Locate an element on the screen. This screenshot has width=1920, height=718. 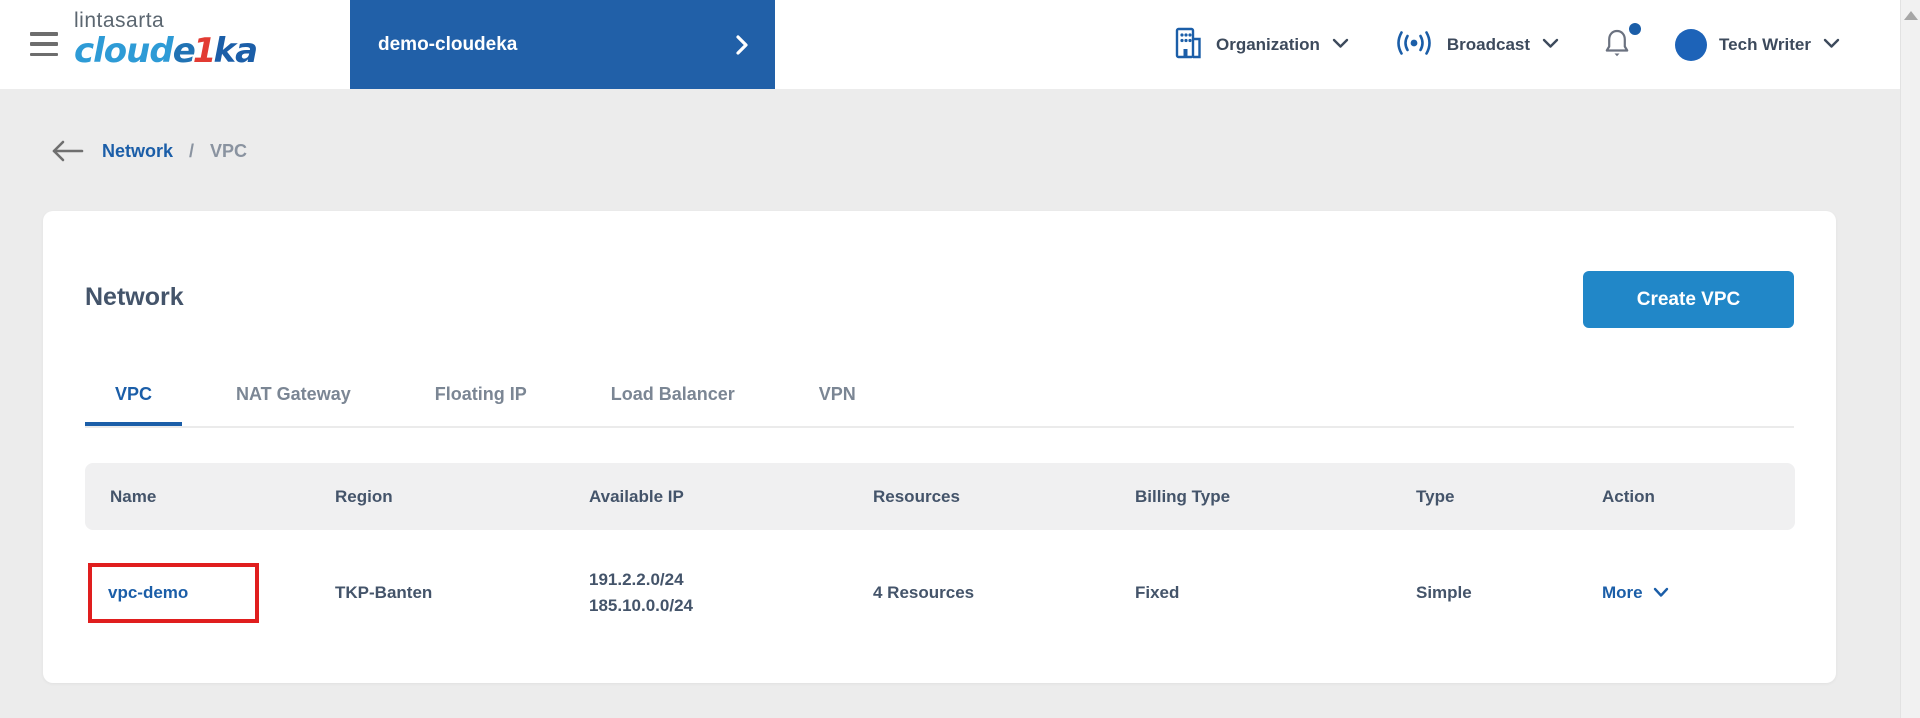
more-actions-button: More is located at coordinates (1635, 593).